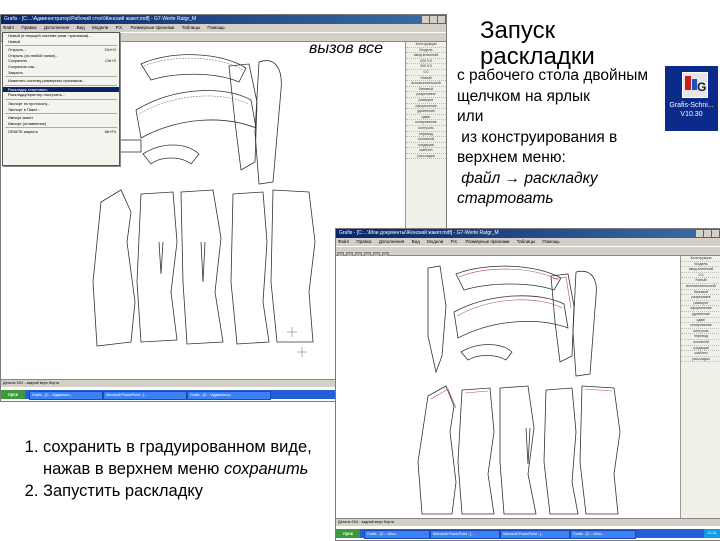 Image resolution: width=720 pixels, height=541 pixels. I want to click on instr-line: файл → раскладку, so click(527, 178).